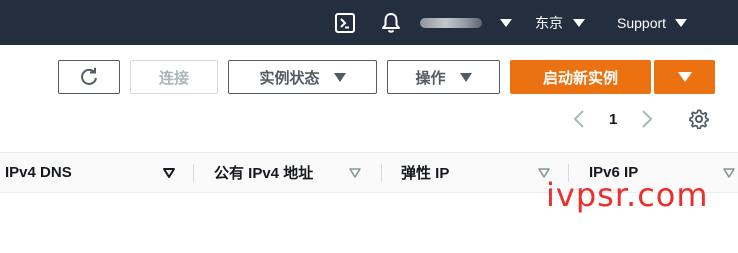  I want to click on column-header-public-ipv4: 公有 IPv4 地址, so click(263, 172).